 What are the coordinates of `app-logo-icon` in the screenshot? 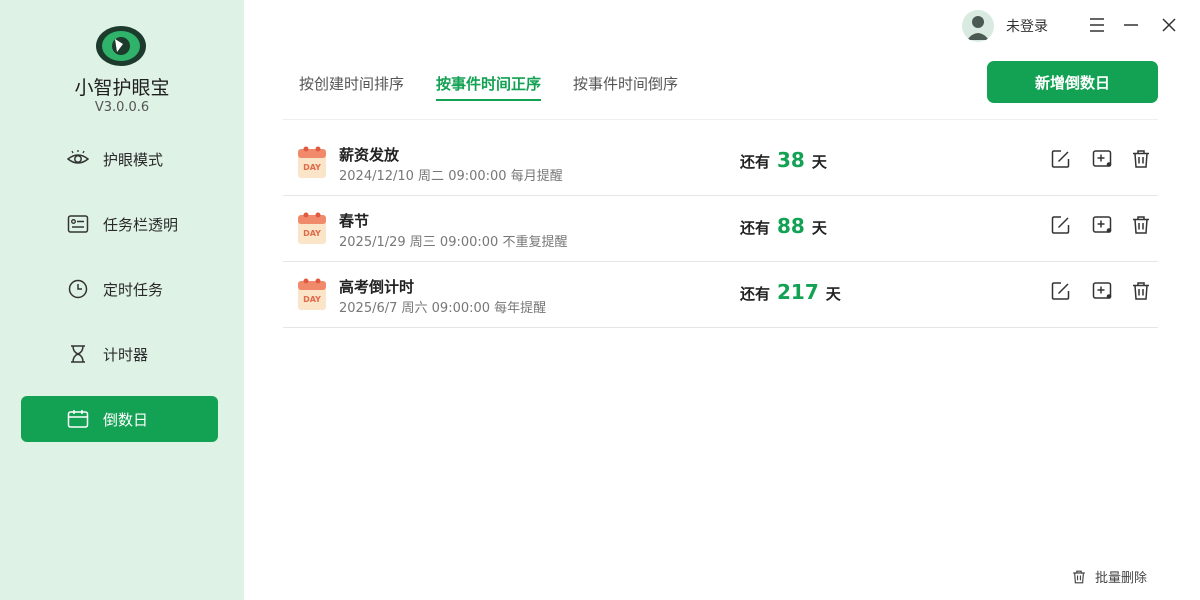 It's located at (121, 46).